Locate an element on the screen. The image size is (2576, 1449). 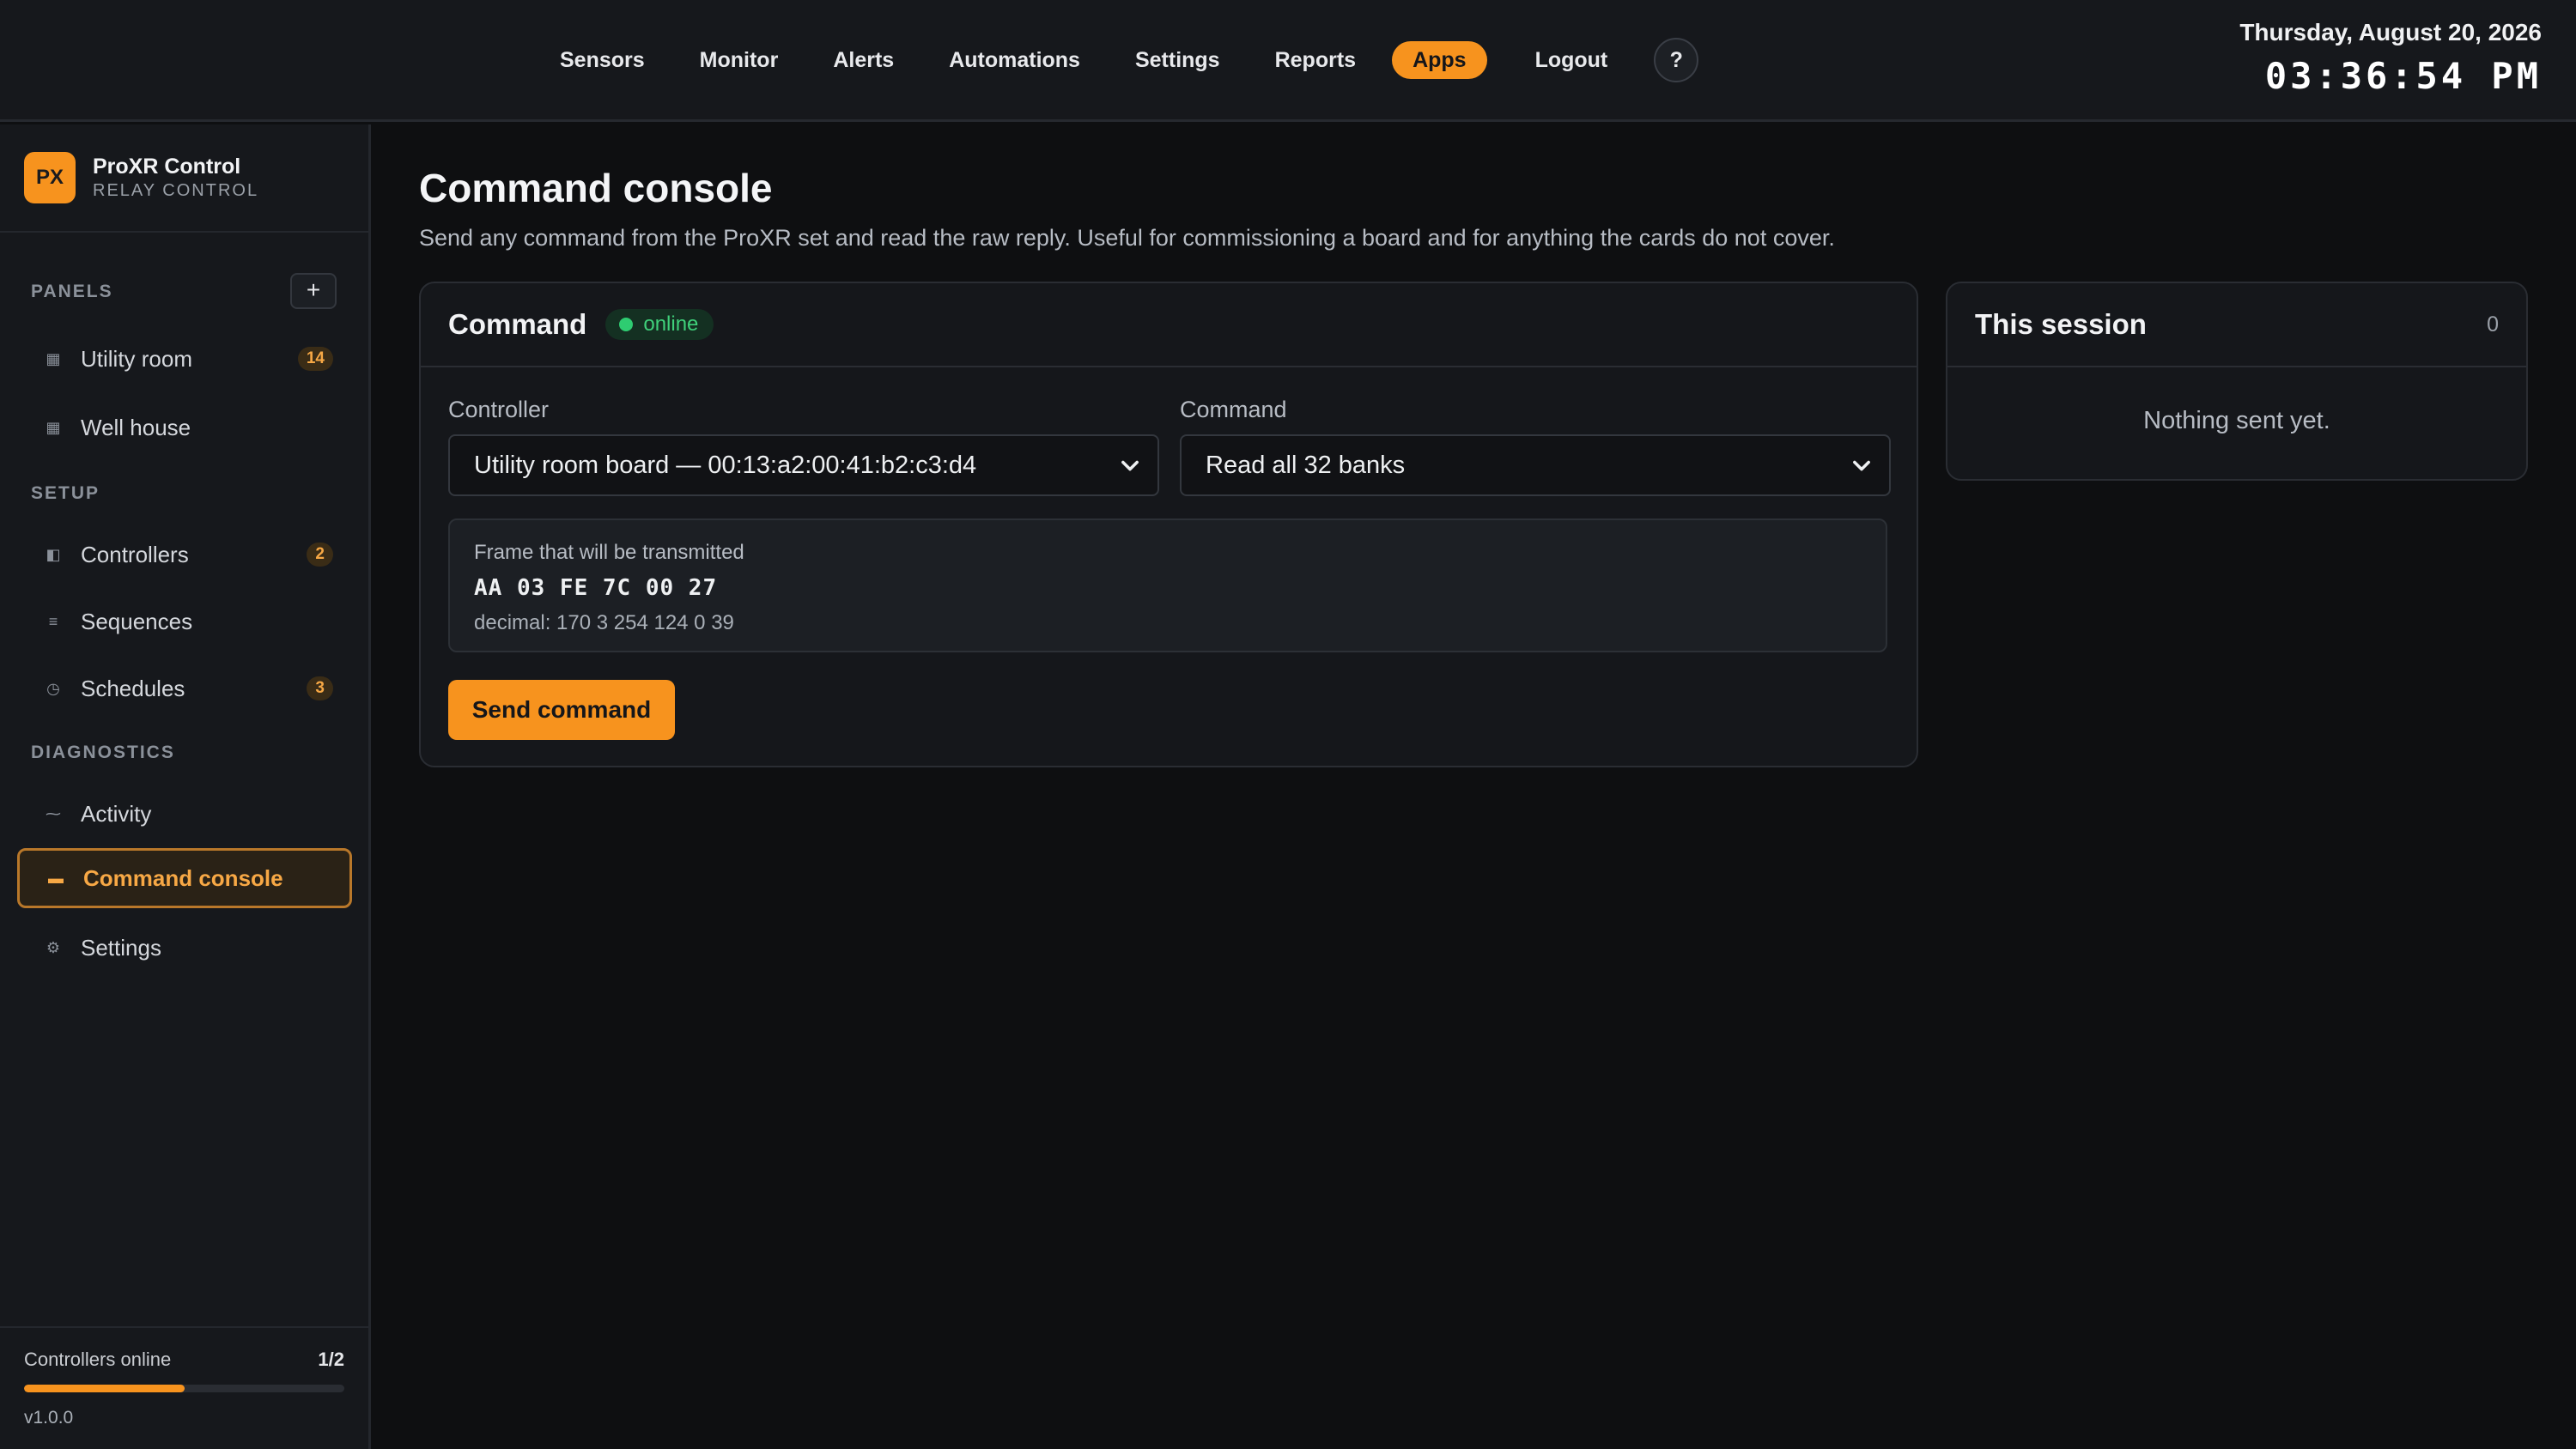
command-select-value: Read all 32 banks is located at coordinates (1306, 465).